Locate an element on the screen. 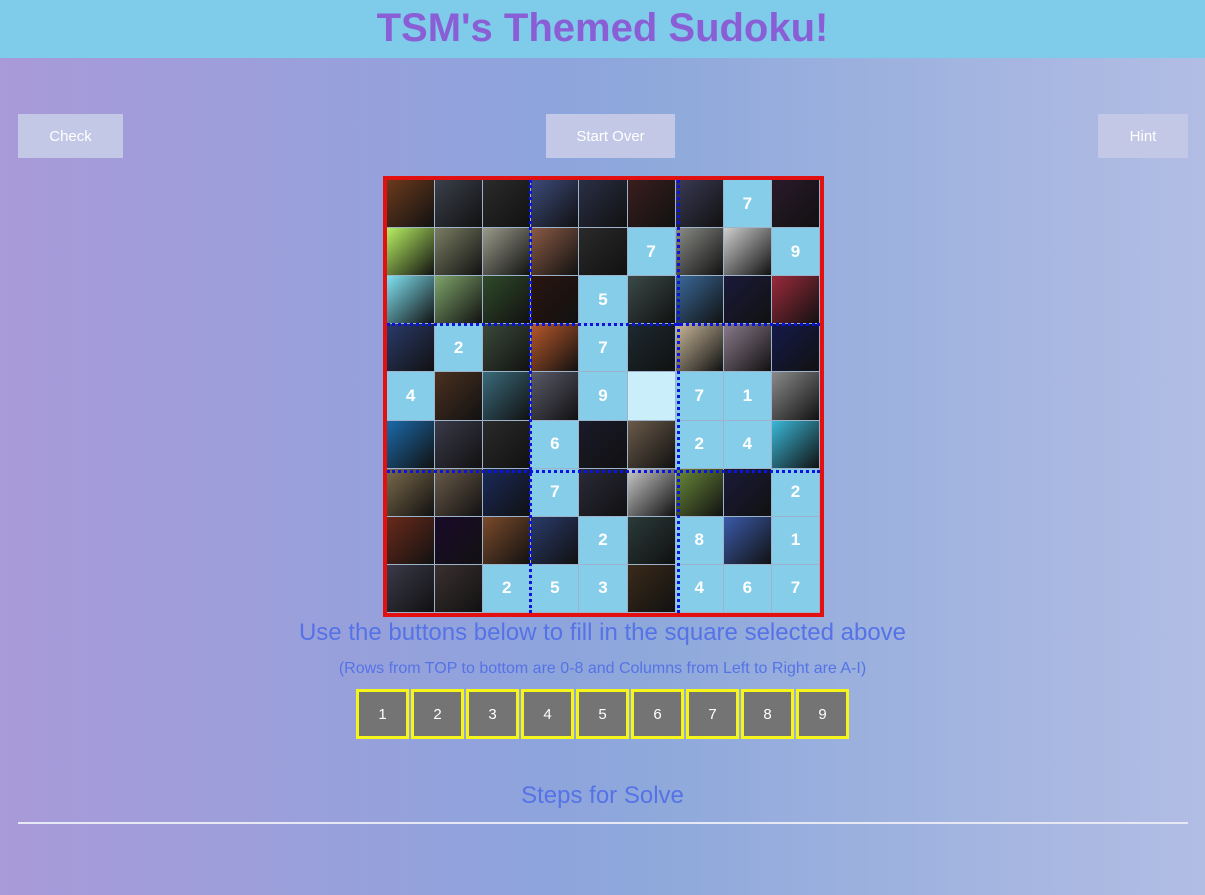 This screenshot has width=1205, height=895. number-button-5: 5 is located at coordinates (602, 714).